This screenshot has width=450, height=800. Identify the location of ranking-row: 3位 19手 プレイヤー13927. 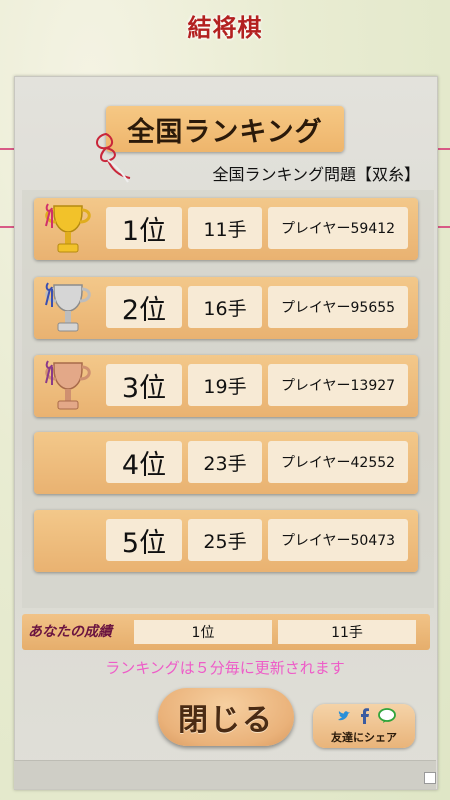
(226, 386).